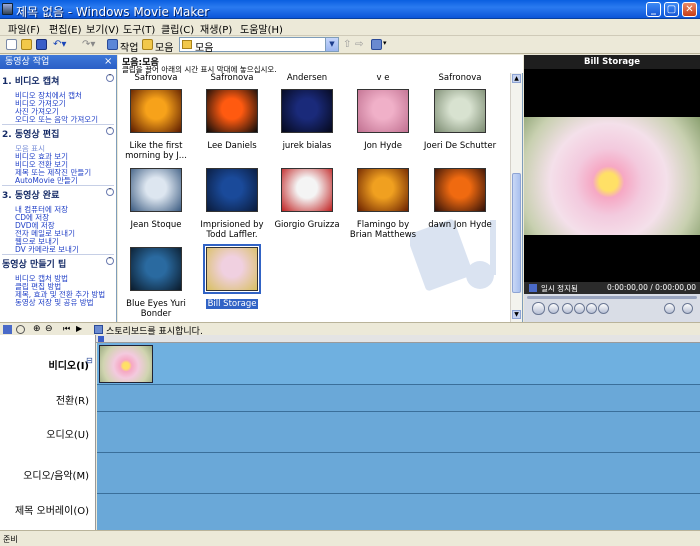  I want to click on track-label-transition: 전환(R), so click(72, 401).